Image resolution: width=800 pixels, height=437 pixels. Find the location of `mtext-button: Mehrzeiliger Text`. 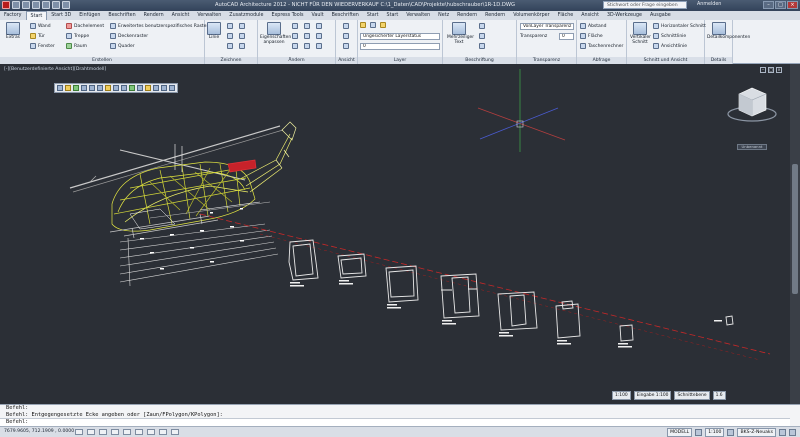

mtext-button: Mehrzeiliger Text is located at coordinates (460, 33).